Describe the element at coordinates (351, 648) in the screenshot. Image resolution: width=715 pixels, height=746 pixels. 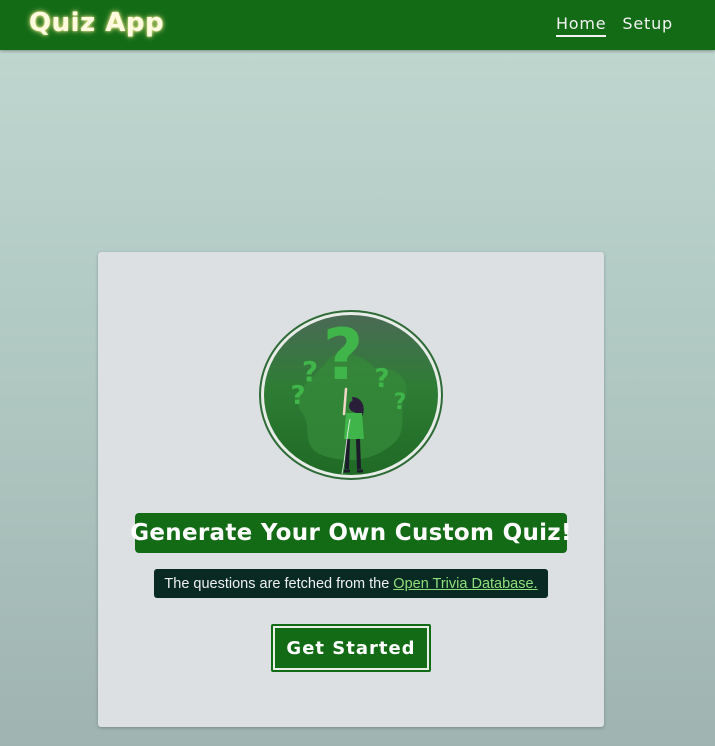
I see `get-started-button: Get Started` at that location.